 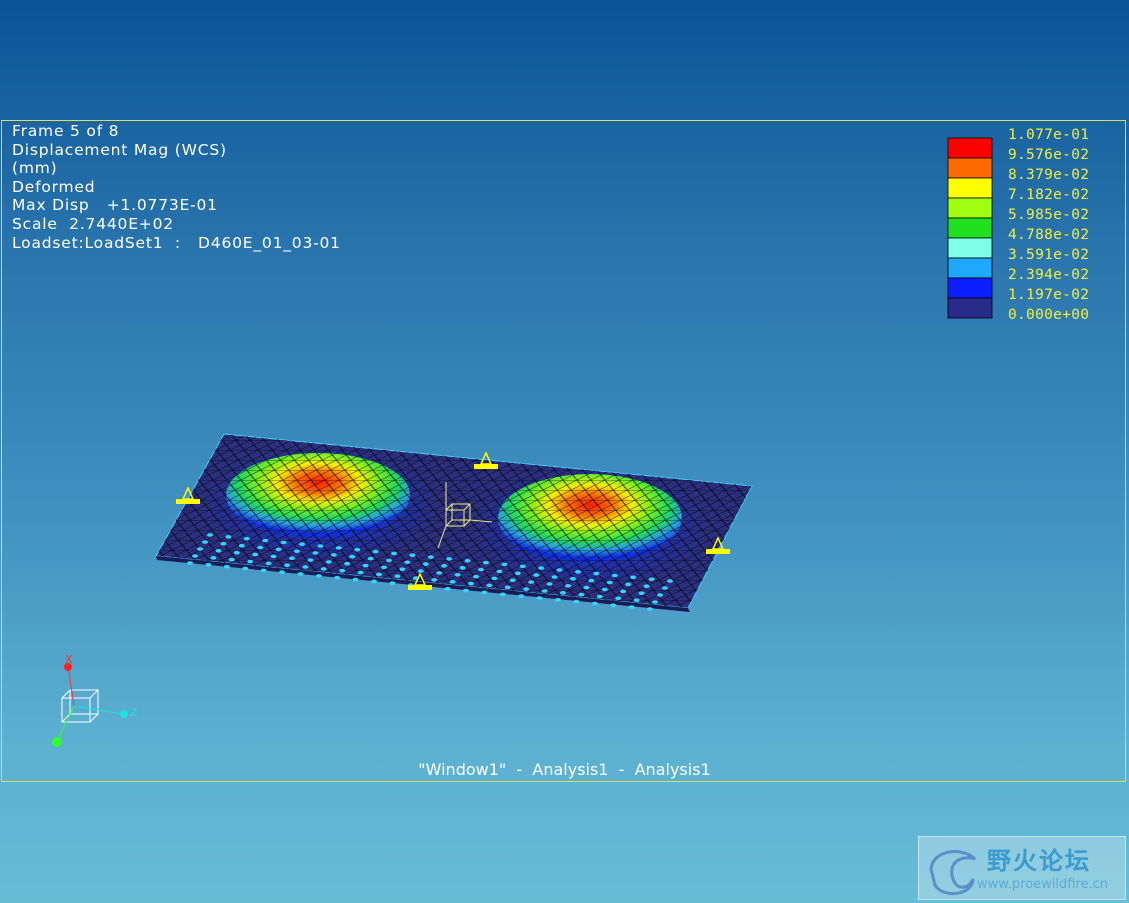 I want to click on triad-z-label: Z, so click(x=134, y=712).